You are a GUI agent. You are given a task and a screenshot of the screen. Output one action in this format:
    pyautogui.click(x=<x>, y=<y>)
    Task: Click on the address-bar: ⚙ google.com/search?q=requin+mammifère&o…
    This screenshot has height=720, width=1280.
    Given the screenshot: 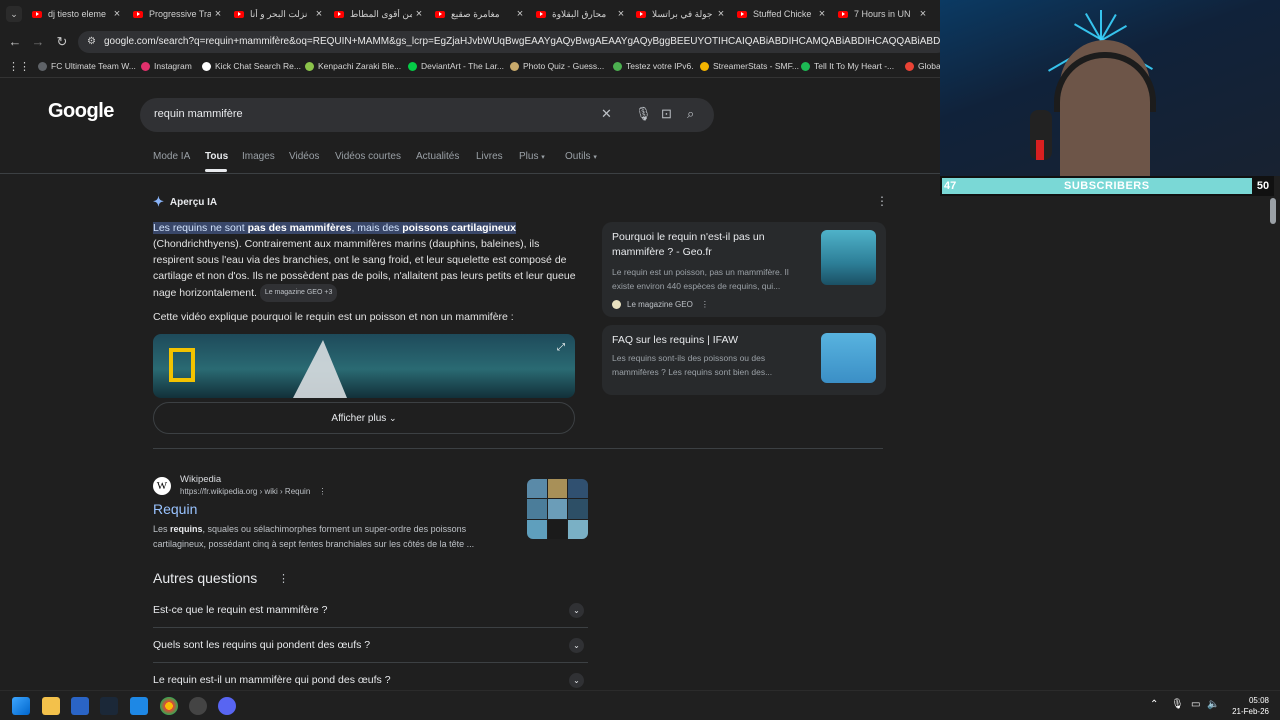 What is the action you would take?
    pyautogui.click(x=513, y=42)
    